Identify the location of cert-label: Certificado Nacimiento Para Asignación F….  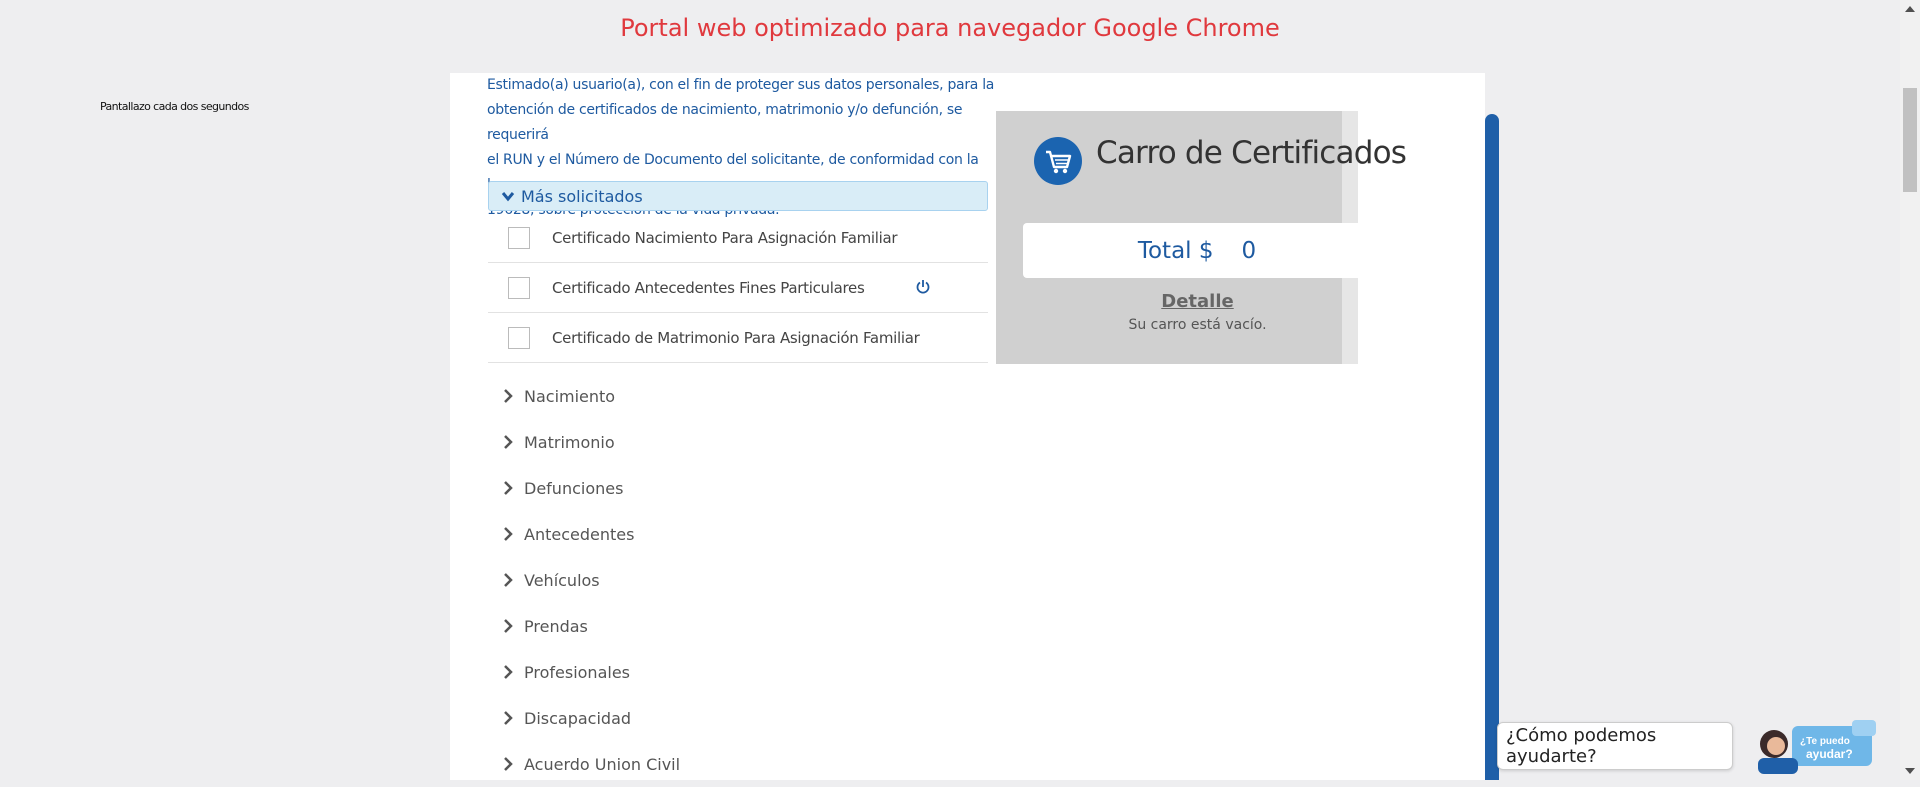
(725, 237).